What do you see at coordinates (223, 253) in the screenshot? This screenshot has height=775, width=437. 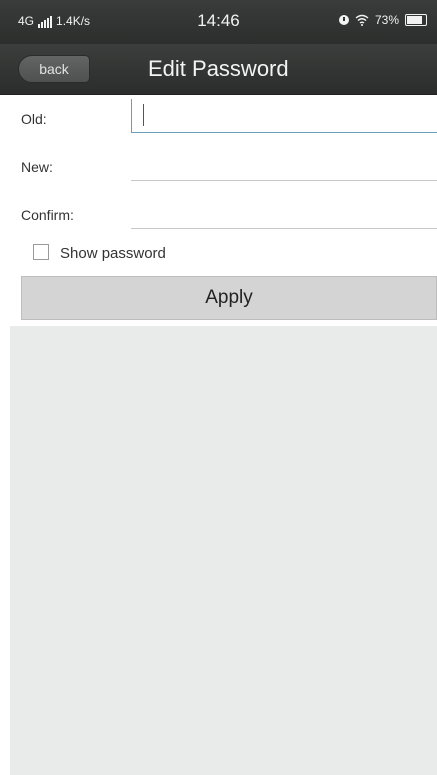 I see `show-password-row: Show password` at bounding box center [223, 253].